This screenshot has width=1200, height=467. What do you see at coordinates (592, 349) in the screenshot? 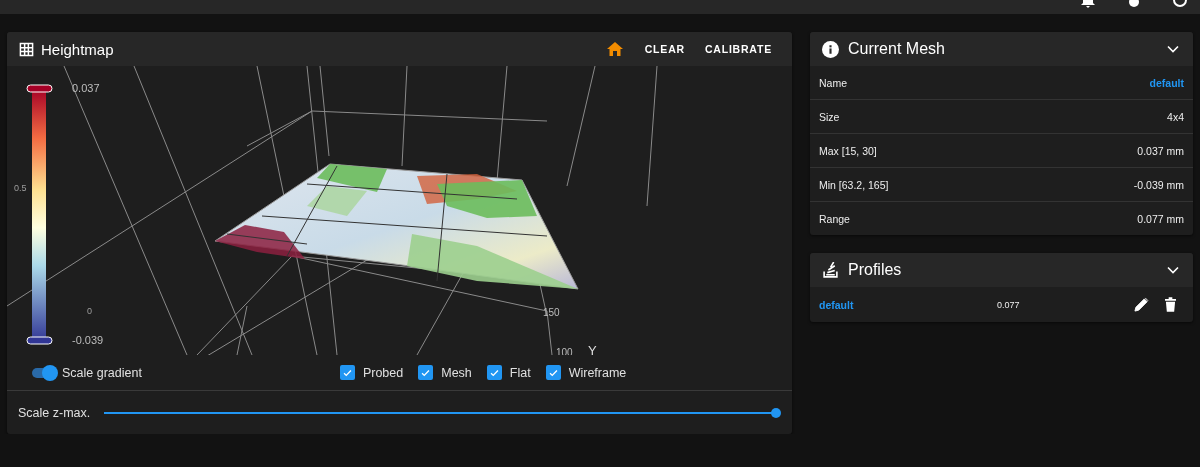
I see `axis-label: Y` at bounding box center [592, 349].